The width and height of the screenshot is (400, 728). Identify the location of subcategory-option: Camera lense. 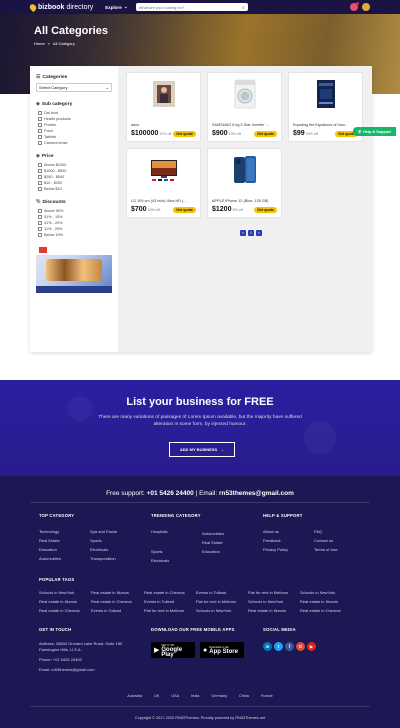
(75, 143).